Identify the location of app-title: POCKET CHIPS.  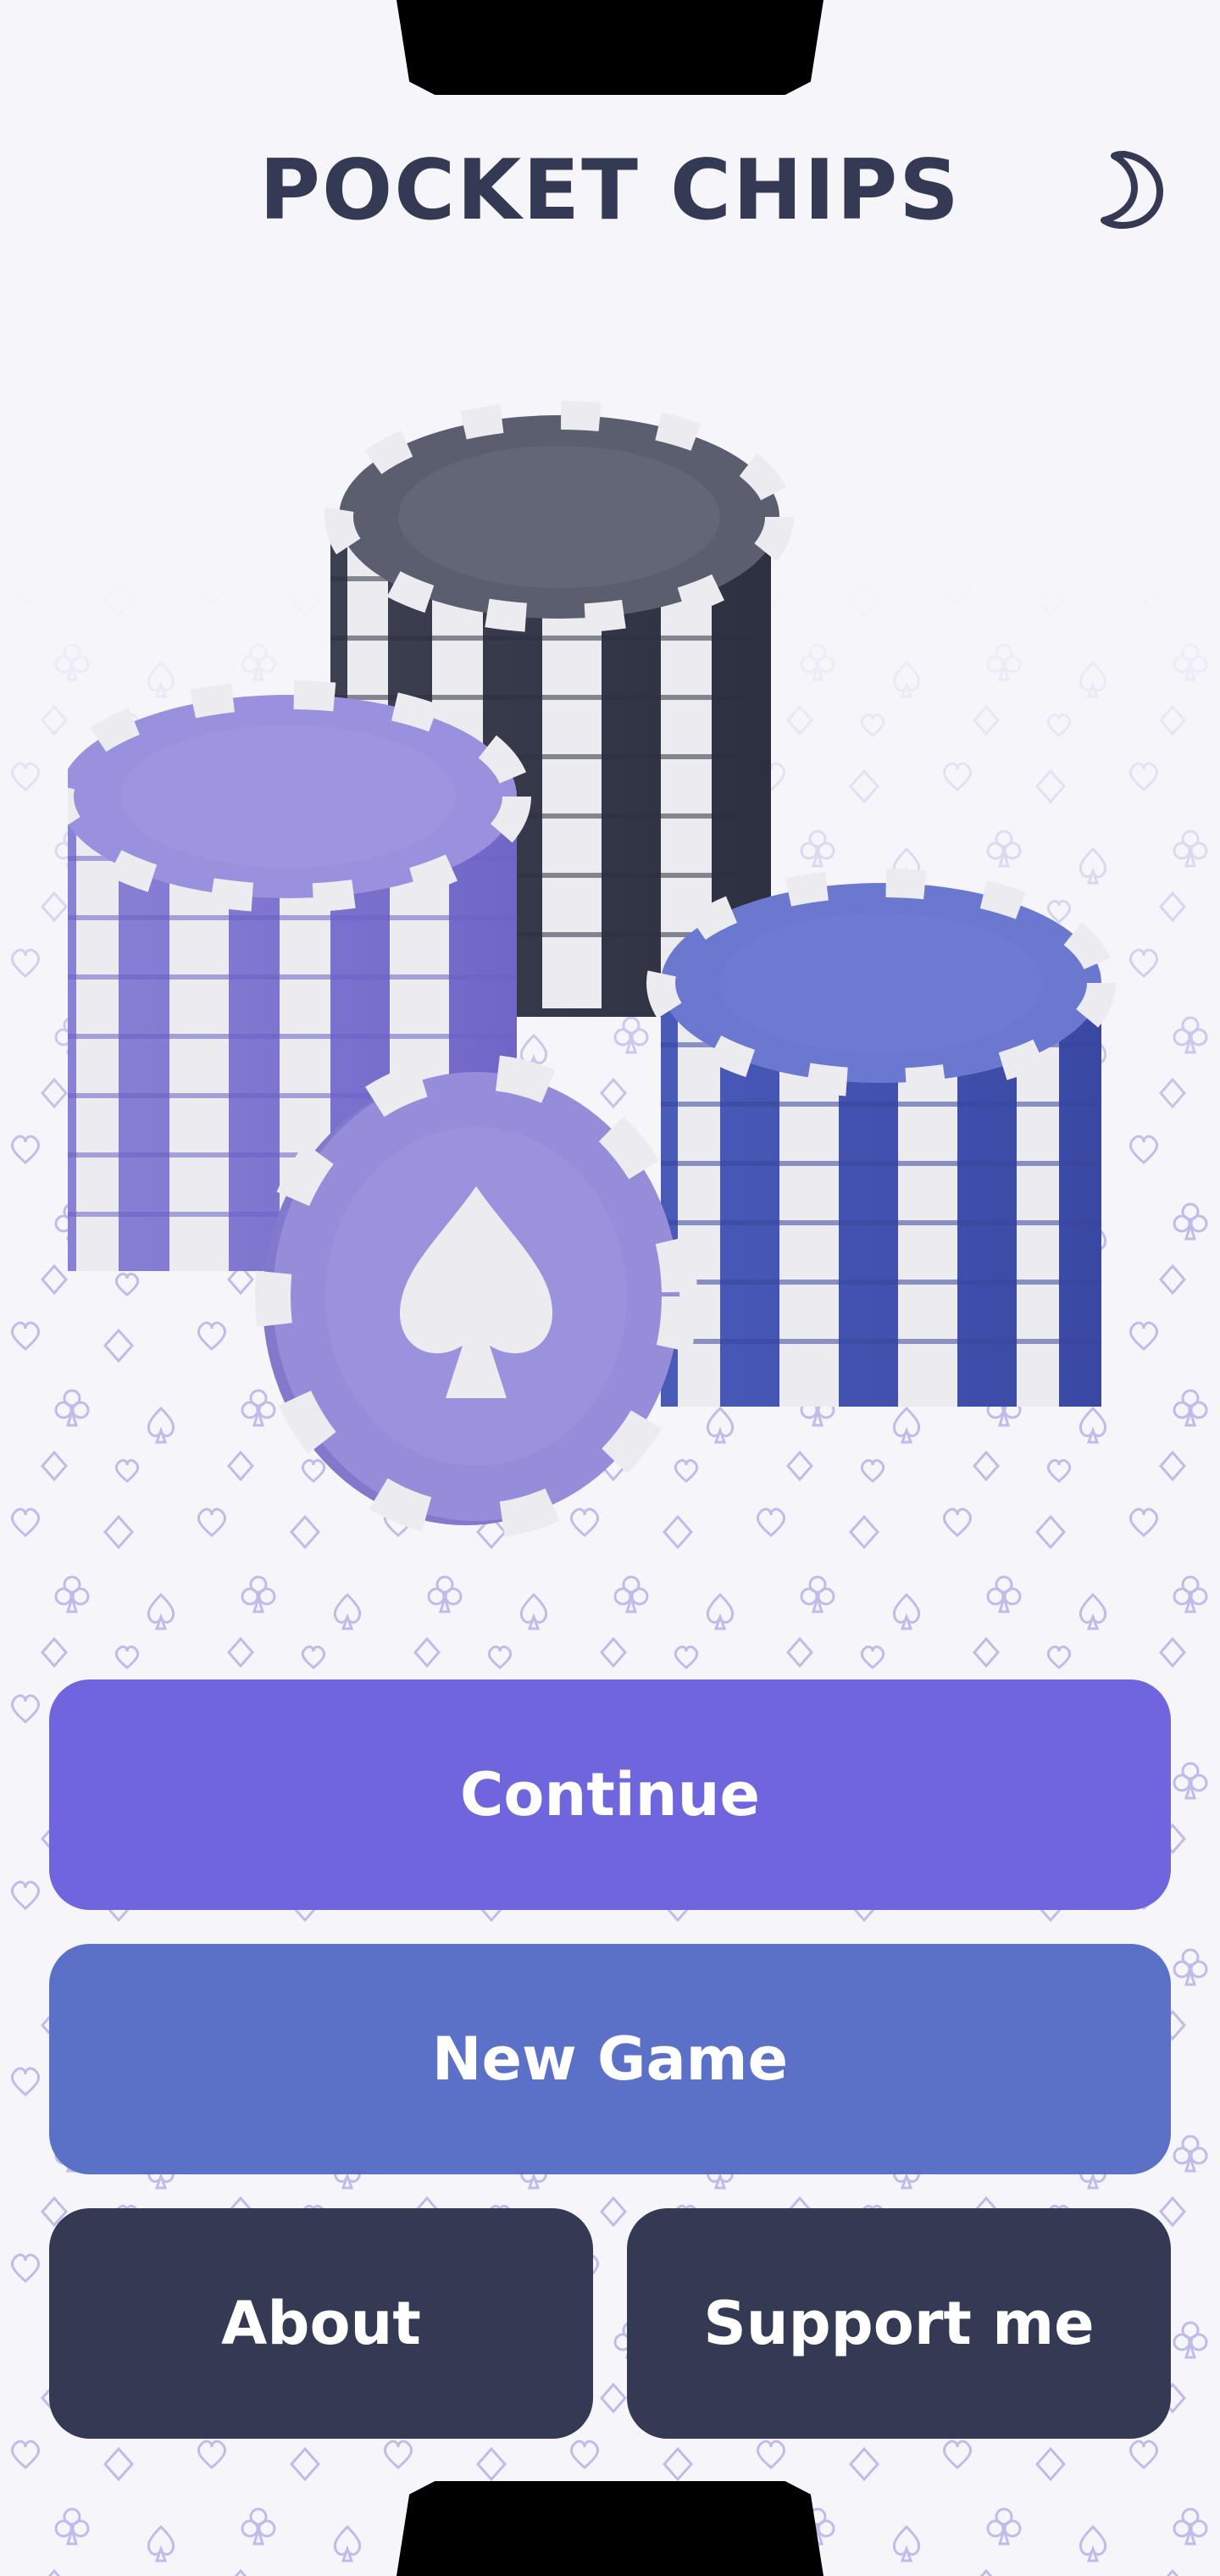
(610, 190).